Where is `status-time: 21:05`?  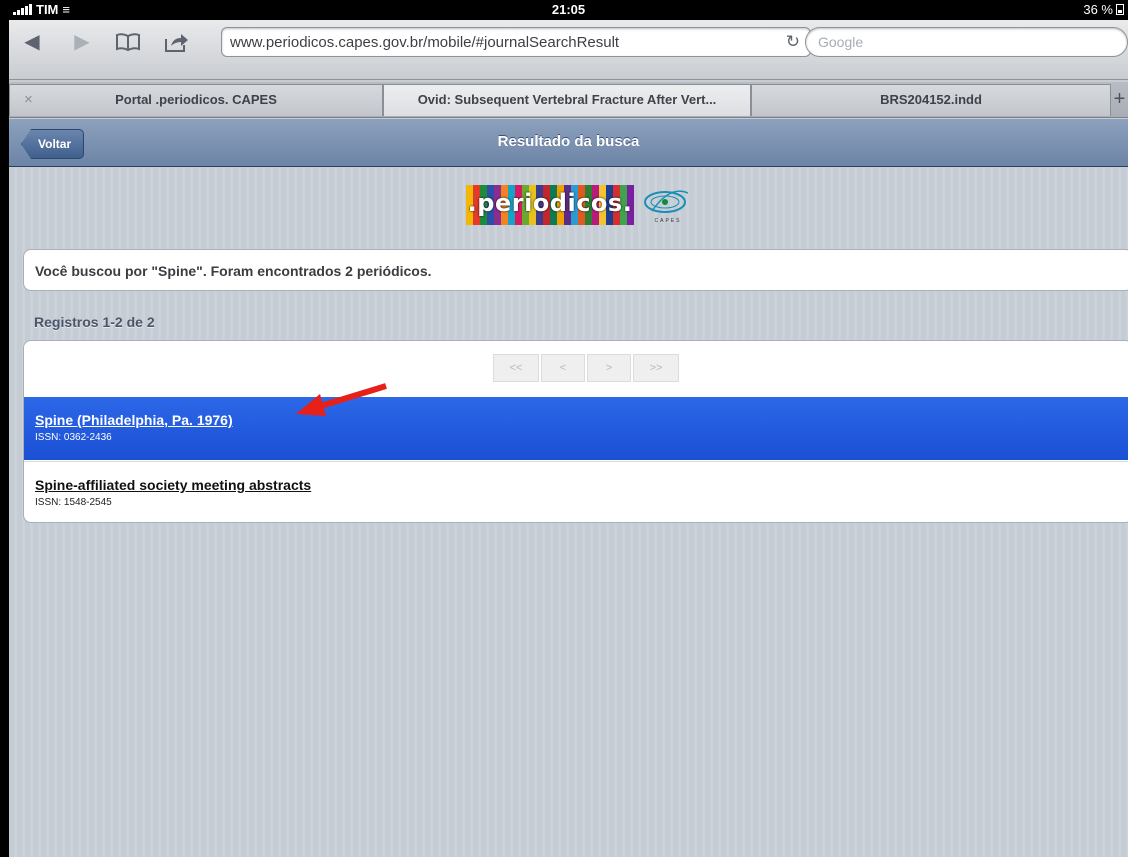 status-time: 21:05 is located at coordinates (568, 9).